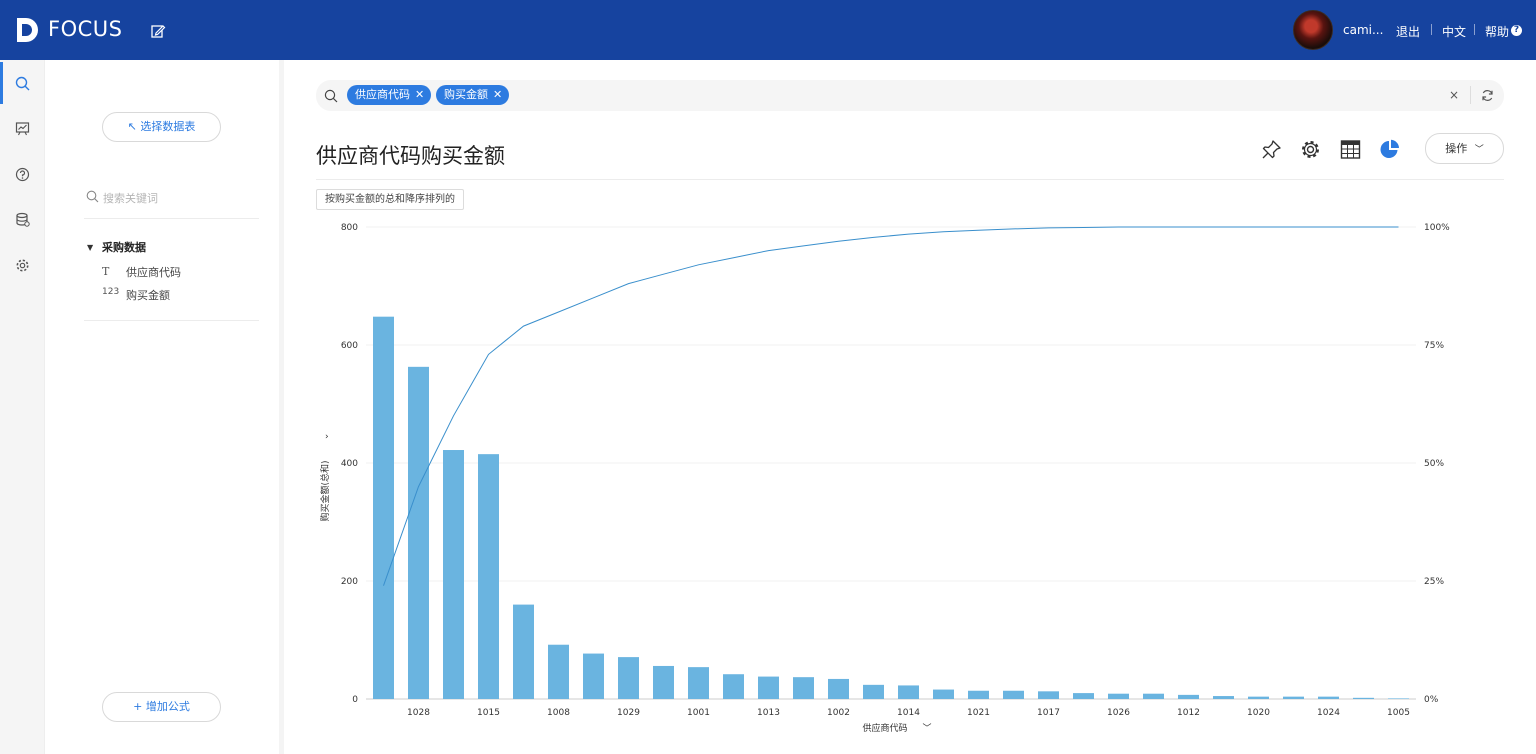  Describe the element at coordinates (22, 128) in the screenshot. I see `board-icon` at that location.